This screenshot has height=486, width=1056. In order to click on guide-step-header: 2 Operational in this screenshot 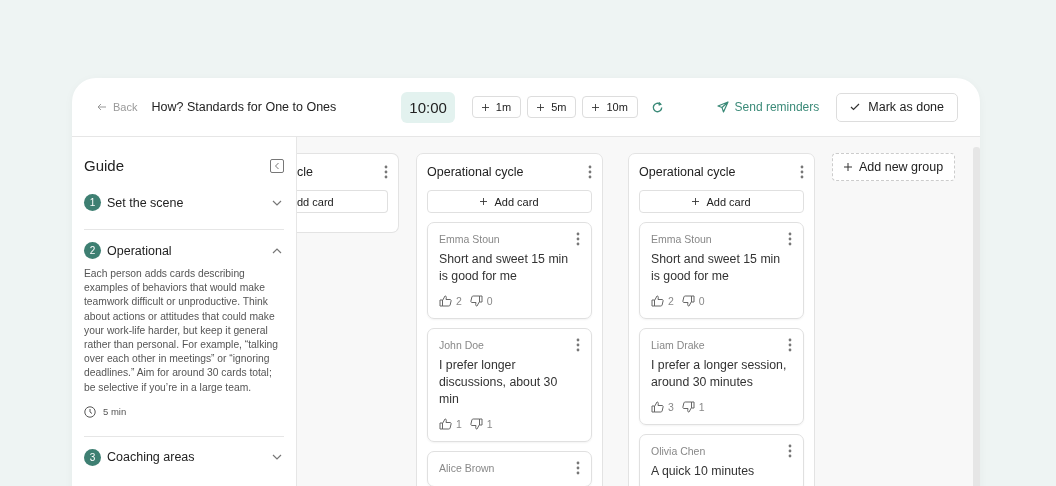, I will do `click(184, 250)`.